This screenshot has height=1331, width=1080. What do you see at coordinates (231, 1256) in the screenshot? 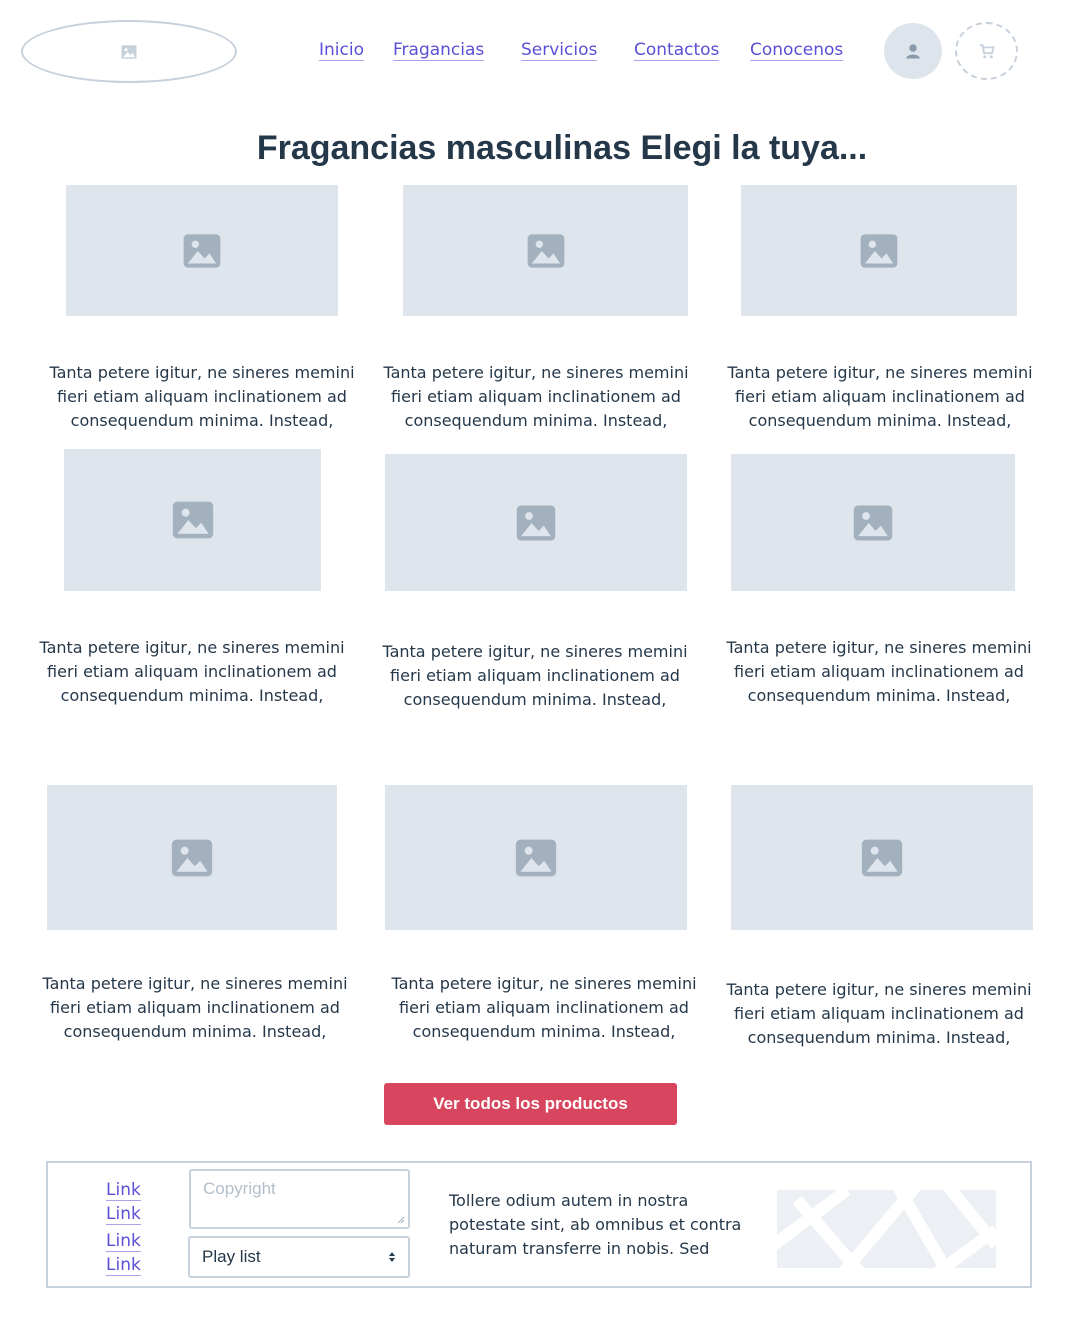
I see `playlist-select-value: Play list` at bounding box center [231, 1256].